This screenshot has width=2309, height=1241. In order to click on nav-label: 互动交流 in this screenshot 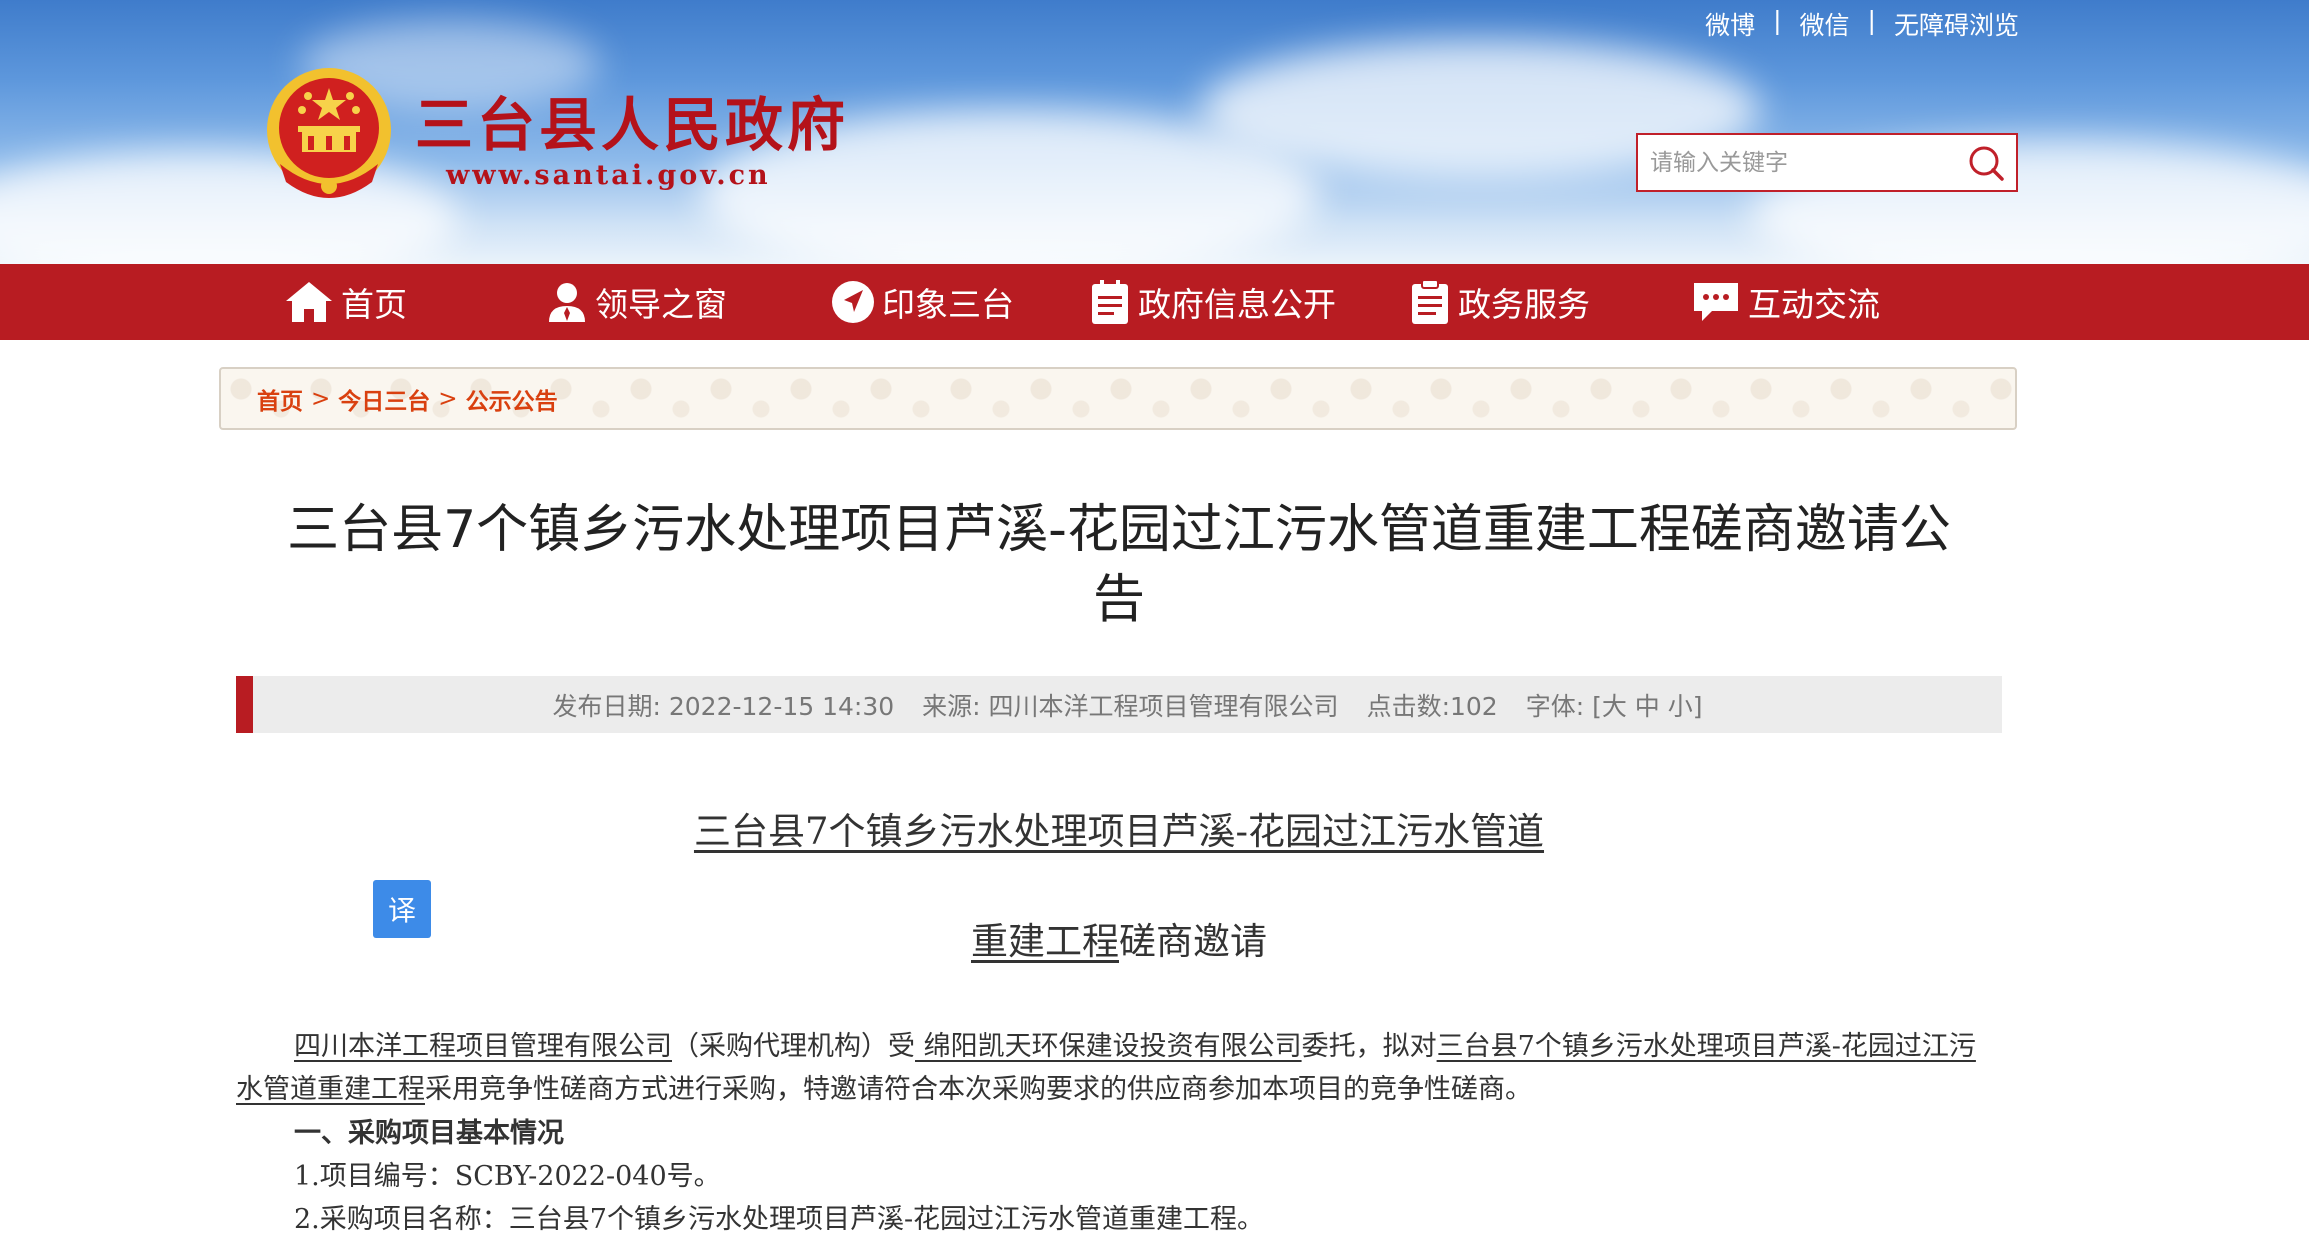, I will do `click(1814, 304)`.